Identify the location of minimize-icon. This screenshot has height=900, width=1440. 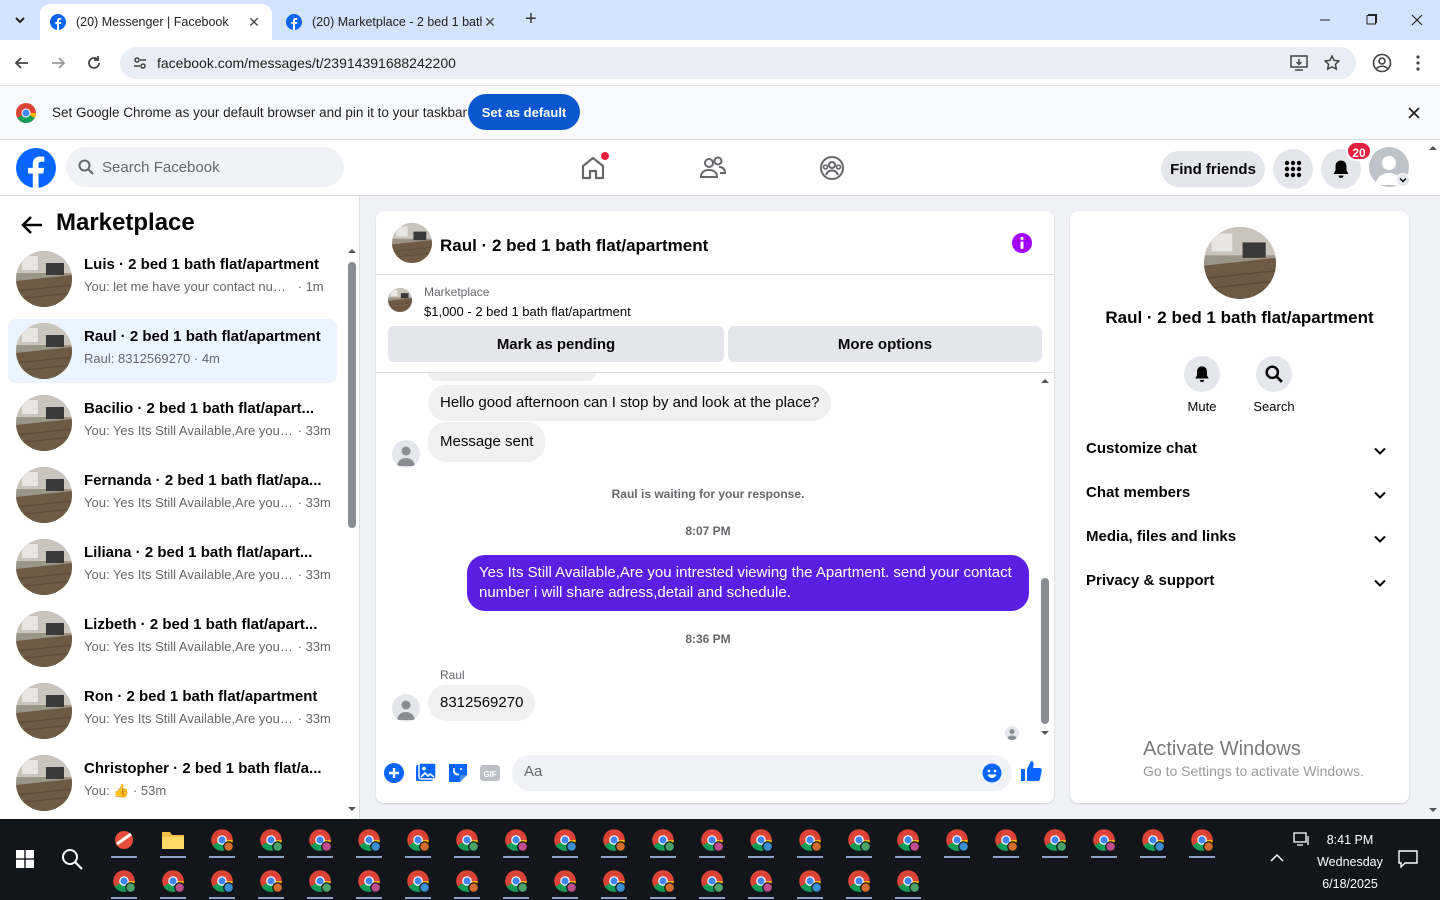
(1325, 20).